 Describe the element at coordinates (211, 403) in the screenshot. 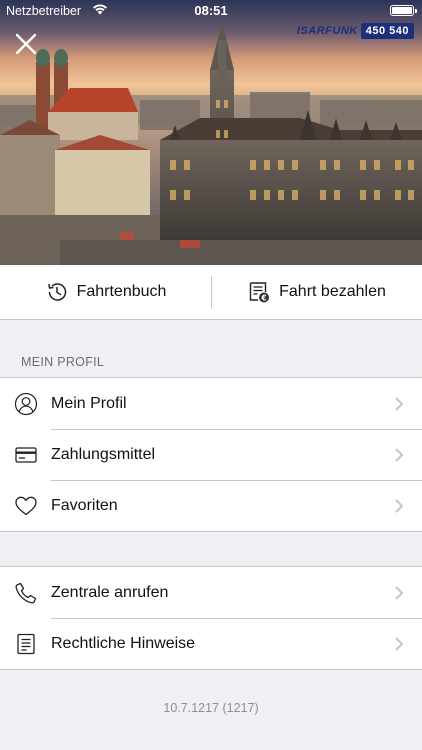

I see `menu-item-my-profile: Mein Profil` at that location.